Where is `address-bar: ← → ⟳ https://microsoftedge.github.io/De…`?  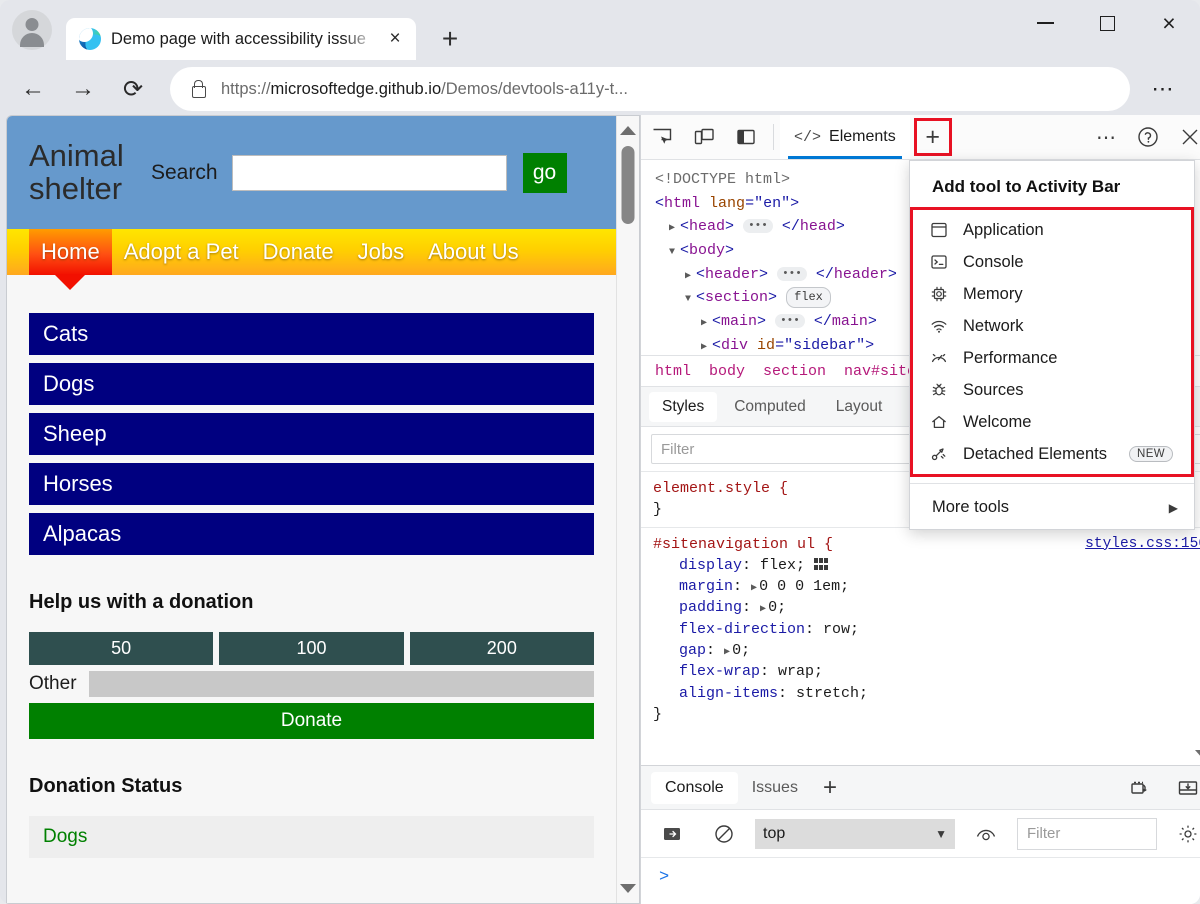
address-bar: ← → ⟳ https://microsoftedge.github.io/De… is located at coordinates (600, 89).